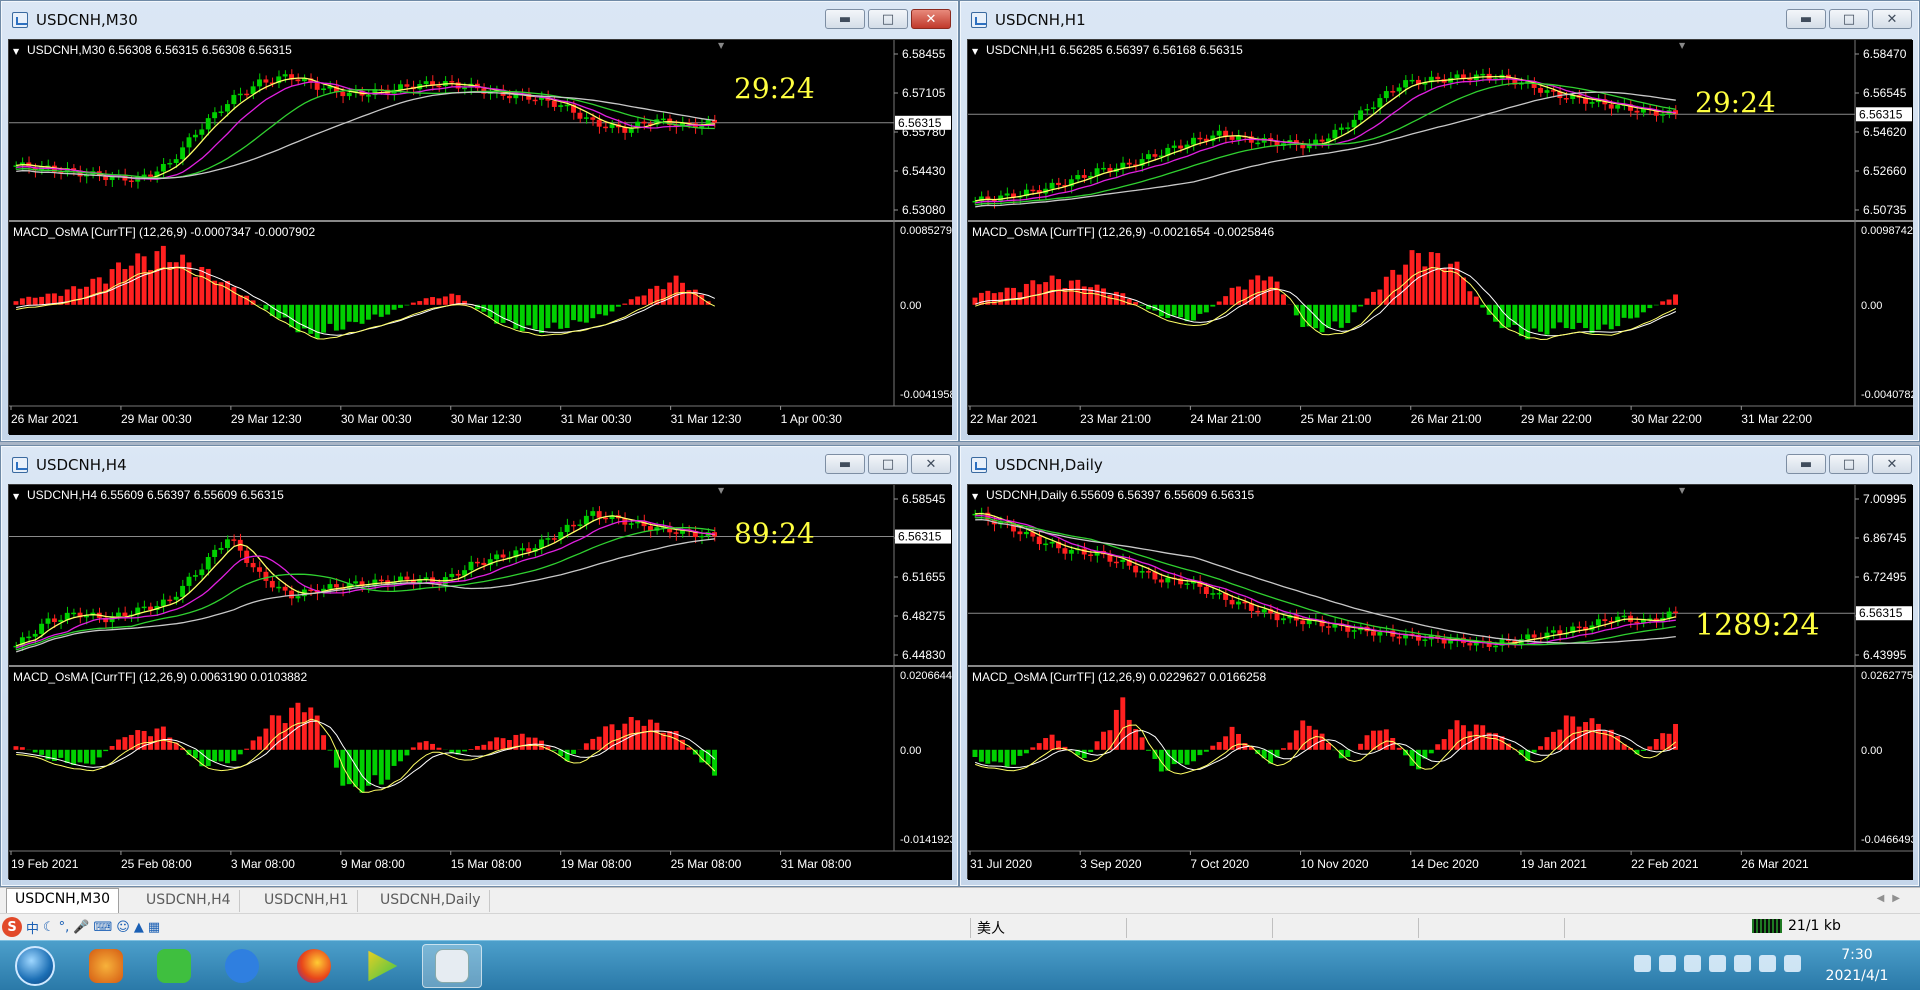 The image size is (1920, 990). What do you see at coordinates (1642, 963) in the screenshot?
I see `tray-app-icon` at bounding box center [1642, 963].